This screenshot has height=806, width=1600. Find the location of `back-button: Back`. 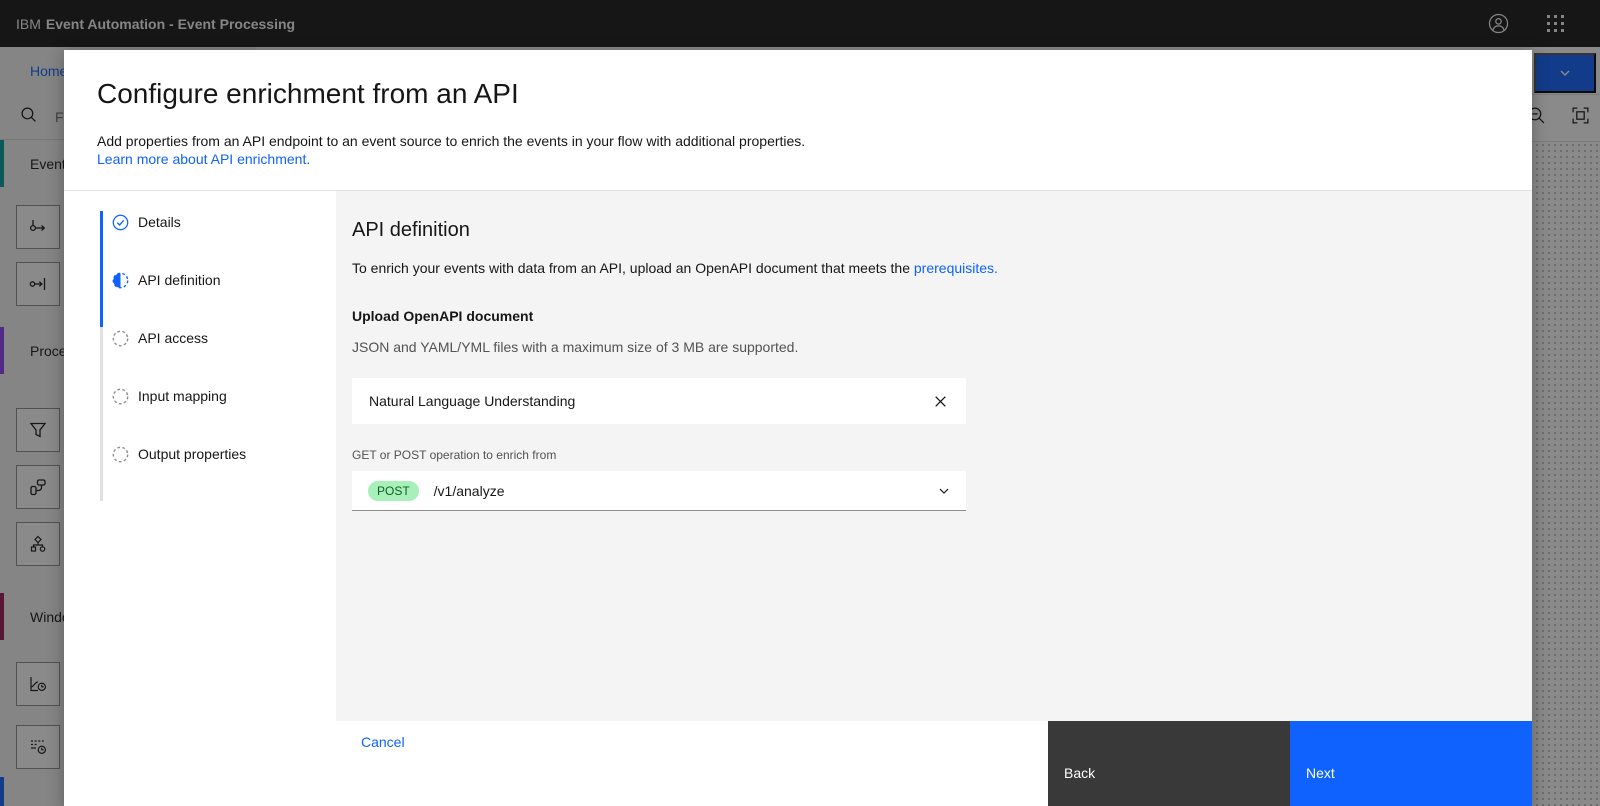

back-button: Back is located at coordinates (1169, 763).